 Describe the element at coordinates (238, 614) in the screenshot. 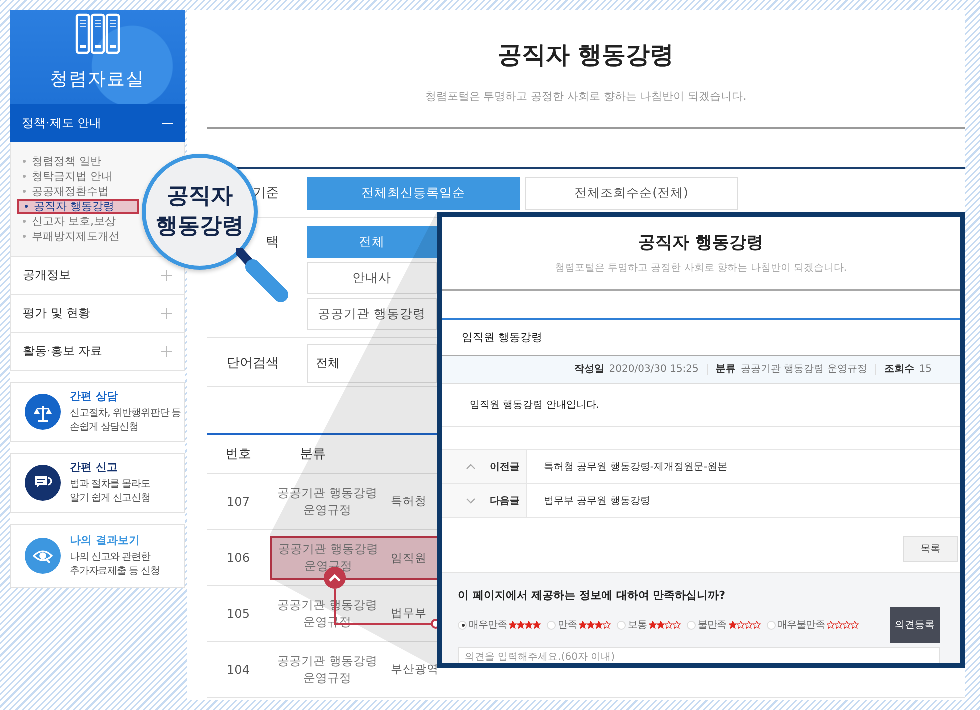

I see `table-cell-text: 105` at that location.